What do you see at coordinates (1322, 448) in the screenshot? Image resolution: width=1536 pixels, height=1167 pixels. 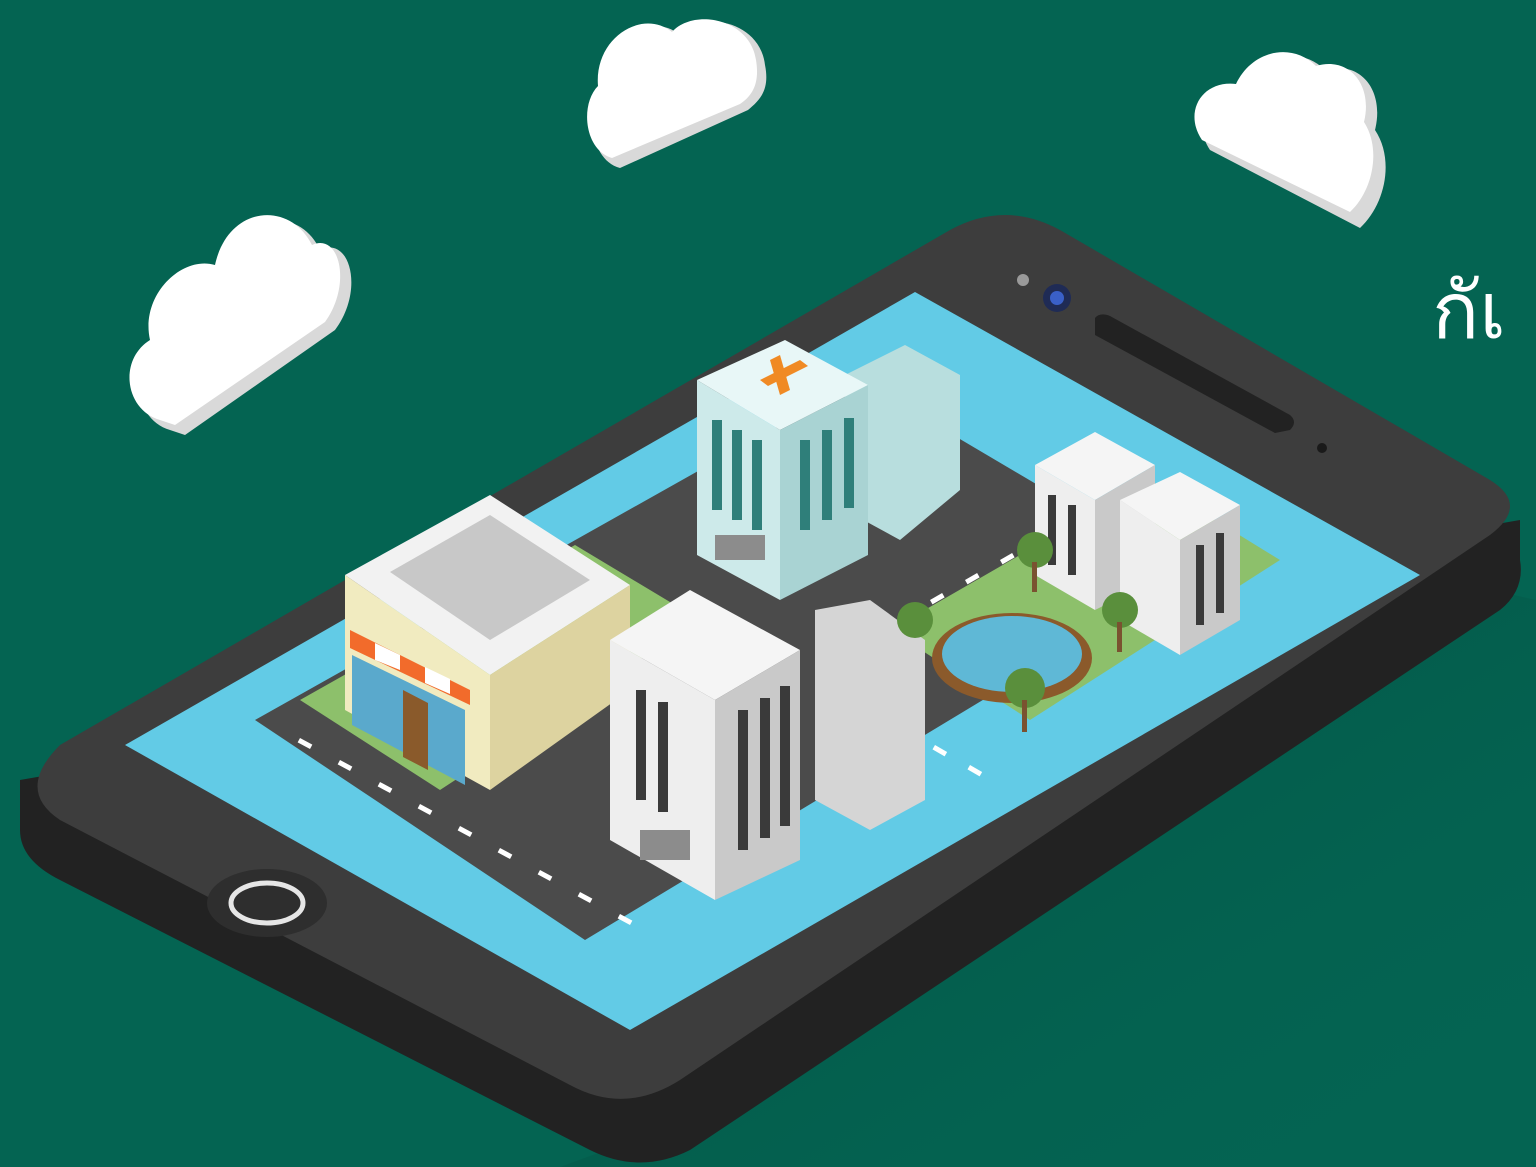 I see `mic-dot` at bounding box center [1322, 448].